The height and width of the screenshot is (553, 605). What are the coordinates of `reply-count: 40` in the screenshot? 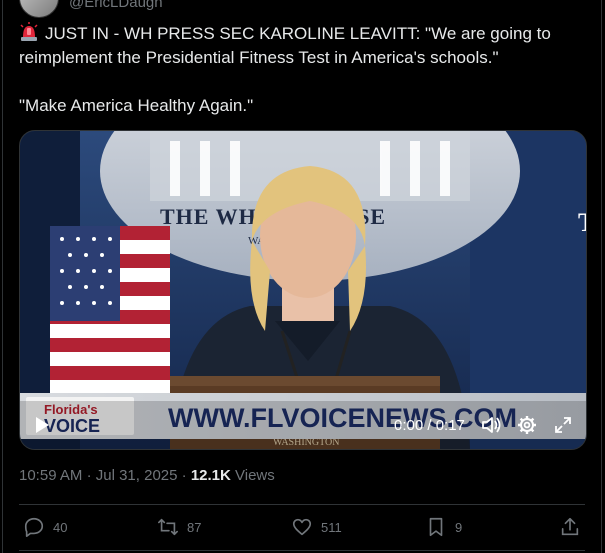 It's located at (60, 527).